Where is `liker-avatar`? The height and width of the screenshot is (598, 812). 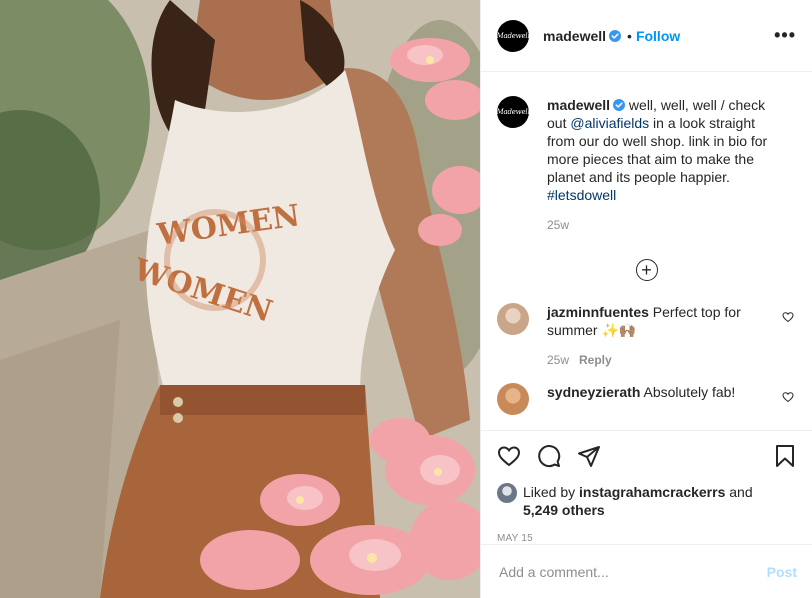
liker-avatar is located at coordinates (507, 493).